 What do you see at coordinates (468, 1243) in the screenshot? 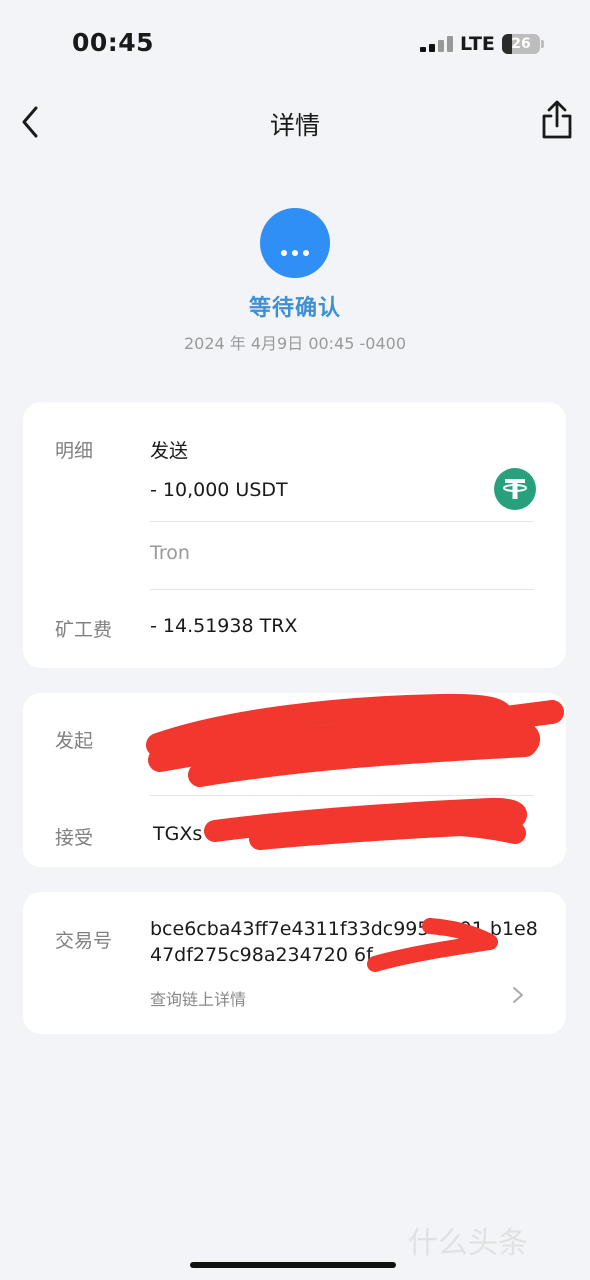
I see `watermark: 什么头条` at bounding box center [468, 1243].